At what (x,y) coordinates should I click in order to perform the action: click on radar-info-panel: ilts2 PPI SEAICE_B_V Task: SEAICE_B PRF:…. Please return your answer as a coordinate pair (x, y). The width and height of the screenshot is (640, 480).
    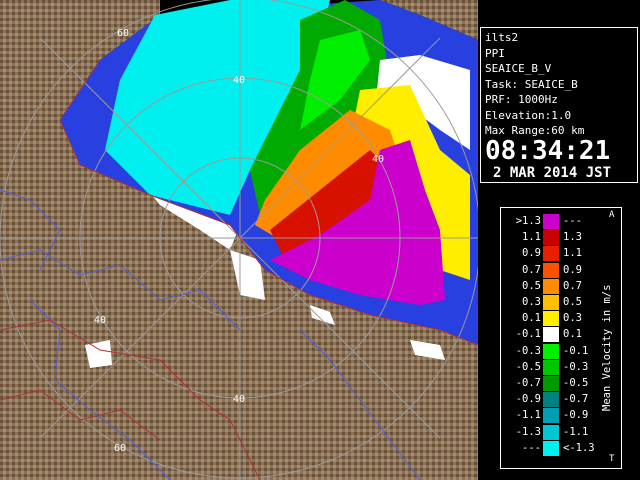
    Looking at the image, I should click on (559, 105).